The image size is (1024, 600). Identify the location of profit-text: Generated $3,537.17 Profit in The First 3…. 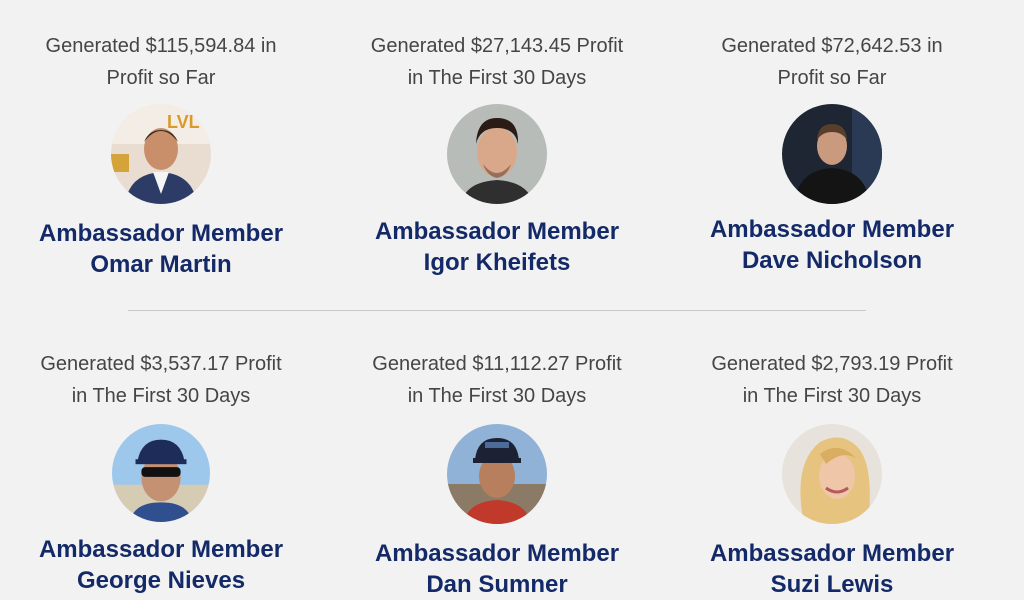
(161, 380).